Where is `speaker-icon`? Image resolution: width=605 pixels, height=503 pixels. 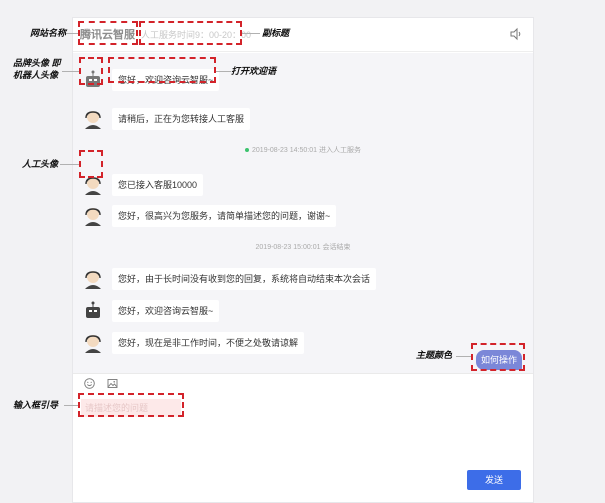
speaker-icon is located at coordinates (516, 34).